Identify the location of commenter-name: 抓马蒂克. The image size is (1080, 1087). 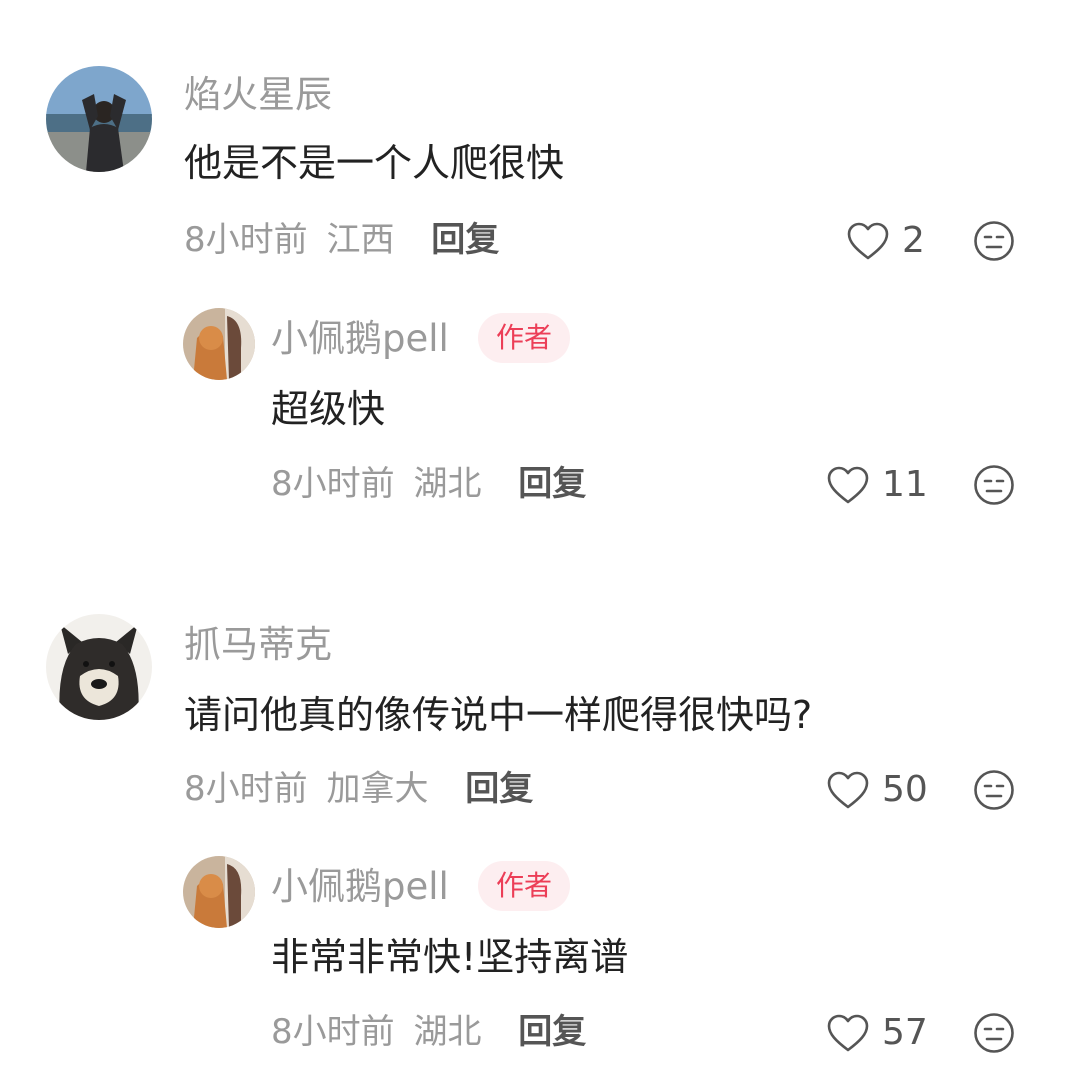
(258, 644).